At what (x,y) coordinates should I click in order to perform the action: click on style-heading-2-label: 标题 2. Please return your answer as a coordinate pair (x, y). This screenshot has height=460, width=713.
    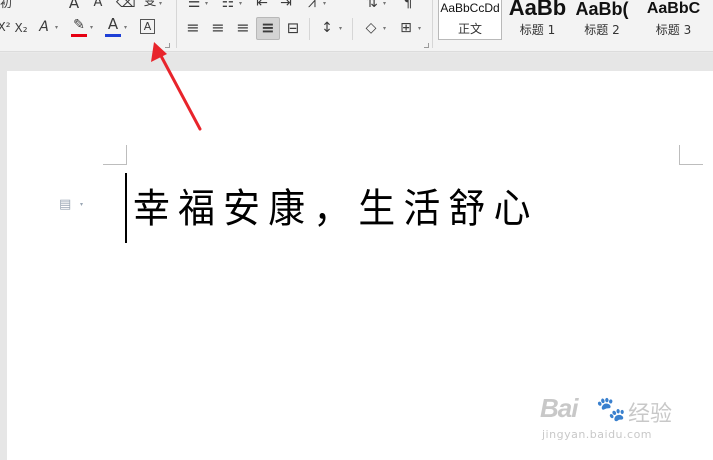
    Looking at the image, I should click on (602, 30).